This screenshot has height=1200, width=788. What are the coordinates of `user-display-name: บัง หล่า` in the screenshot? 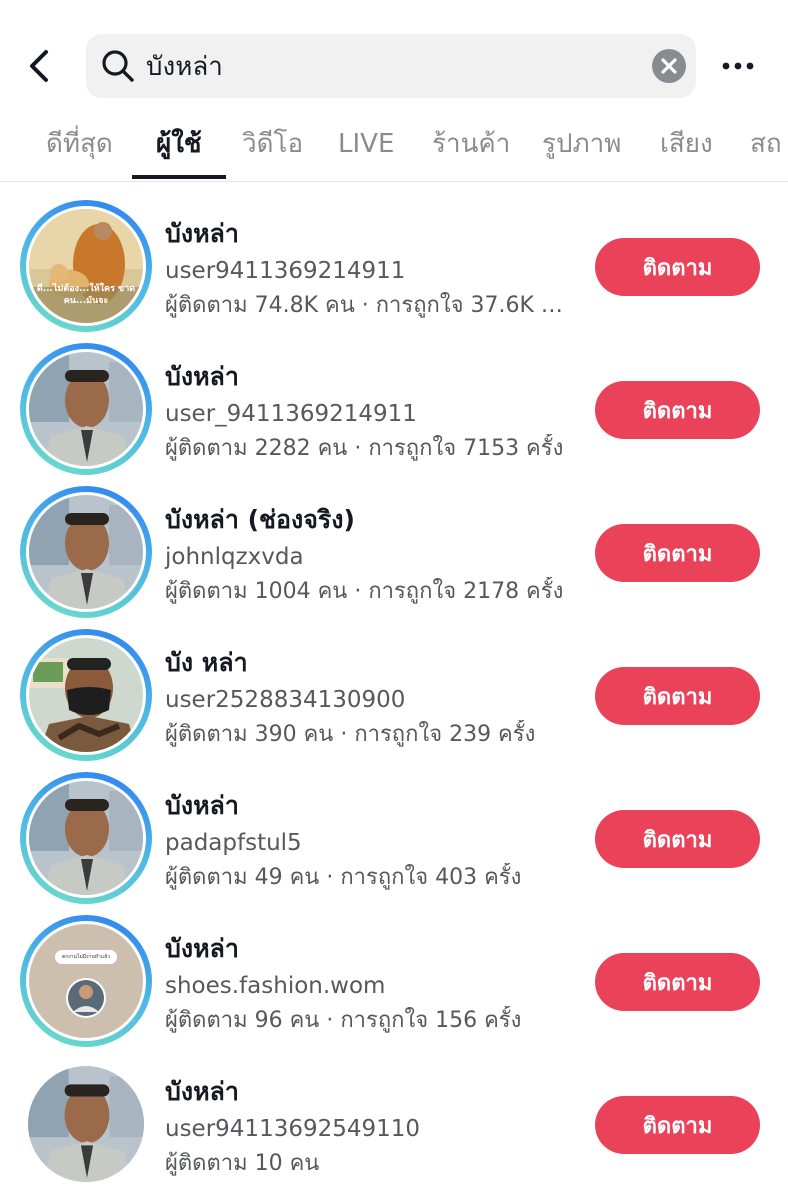 It's located at (206, 662).